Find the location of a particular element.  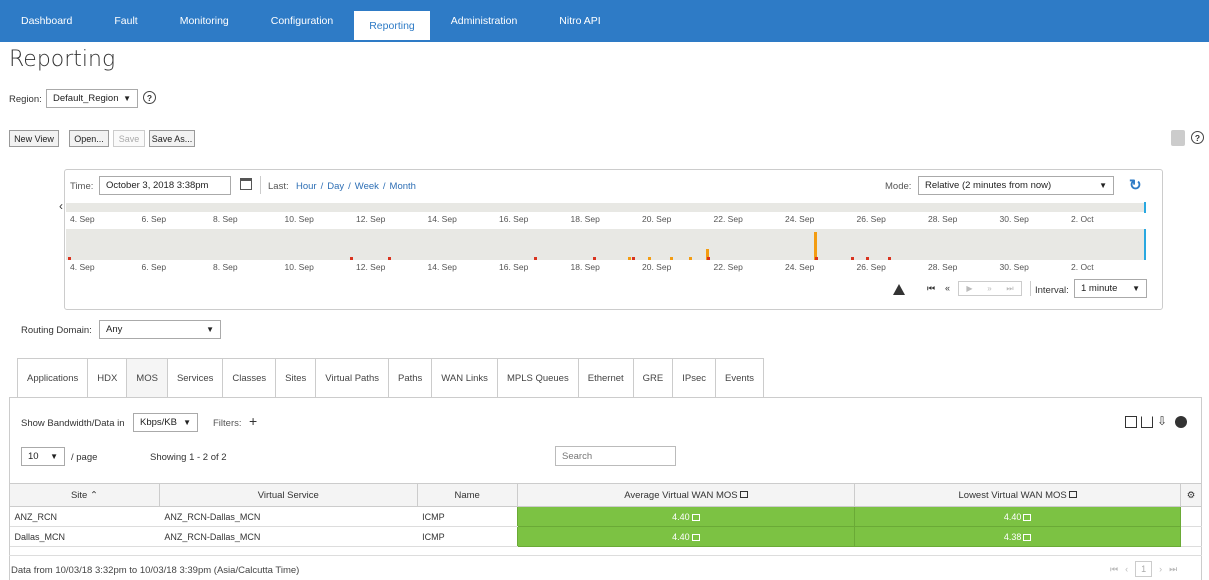

tab-virtual-paths: Virtual Paths is located at coordinates (352, 378).